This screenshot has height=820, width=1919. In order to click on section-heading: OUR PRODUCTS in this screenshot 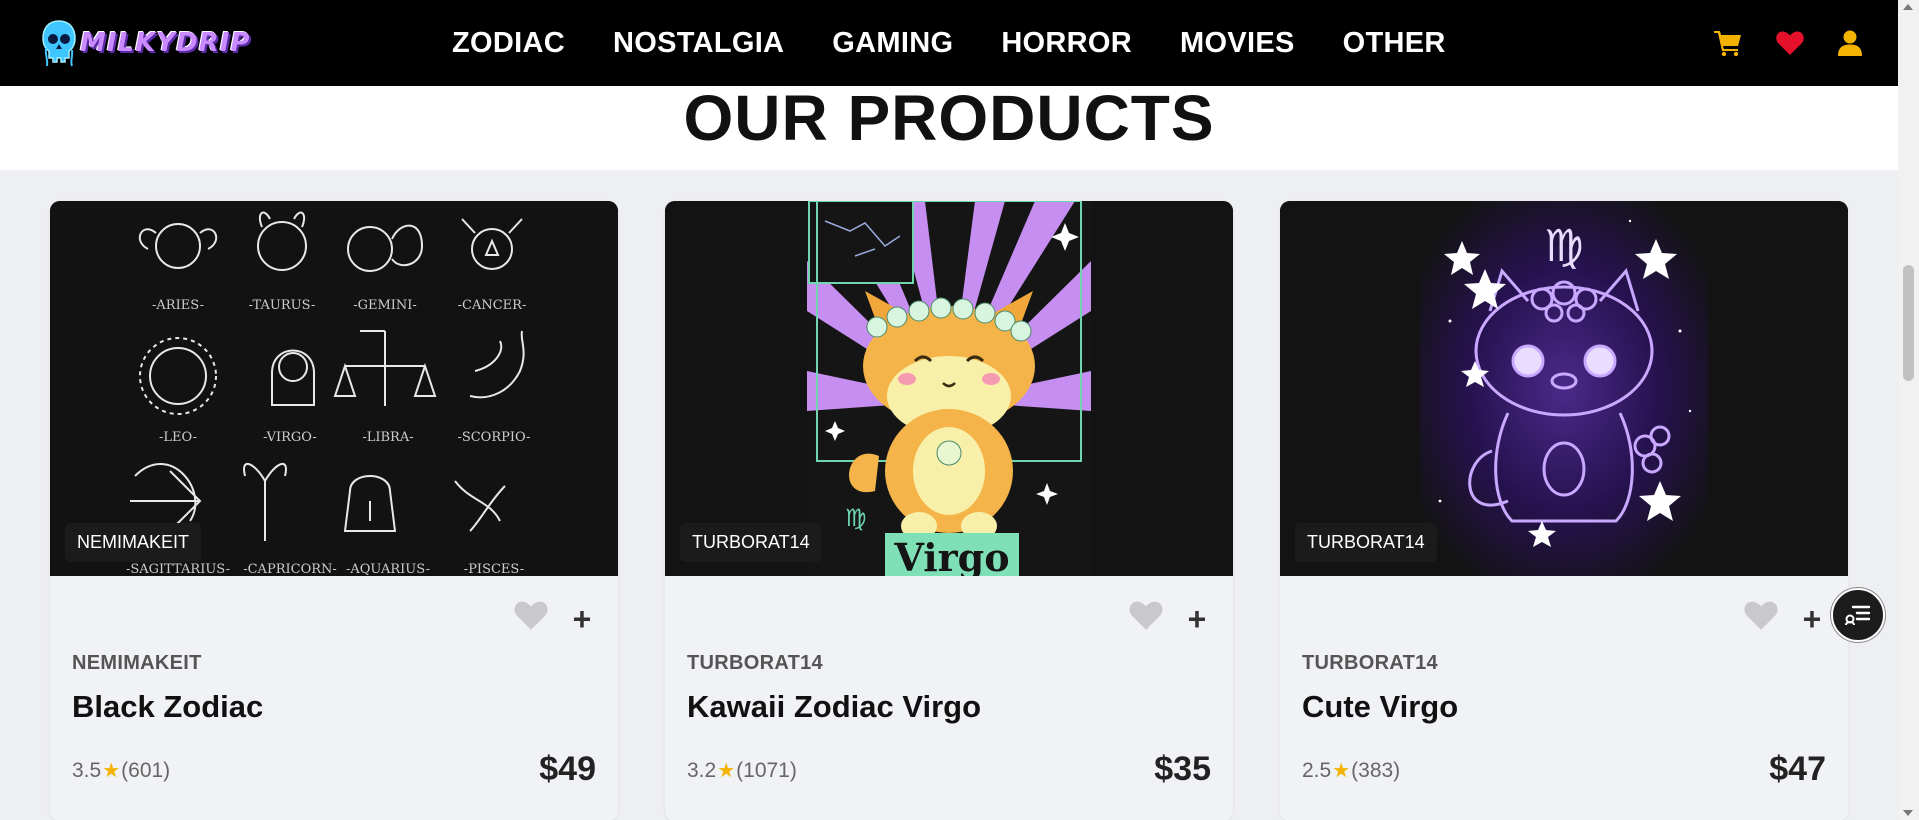, I will do `click(949, 118)`.